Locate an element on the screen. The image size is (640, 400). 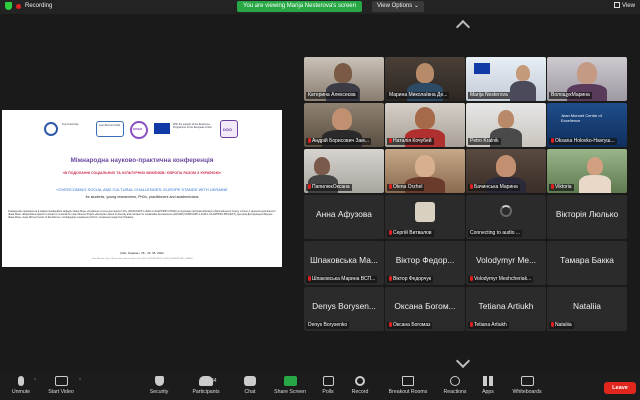
university-logo-text: Kyiv University is located at coordinates (70, 124).